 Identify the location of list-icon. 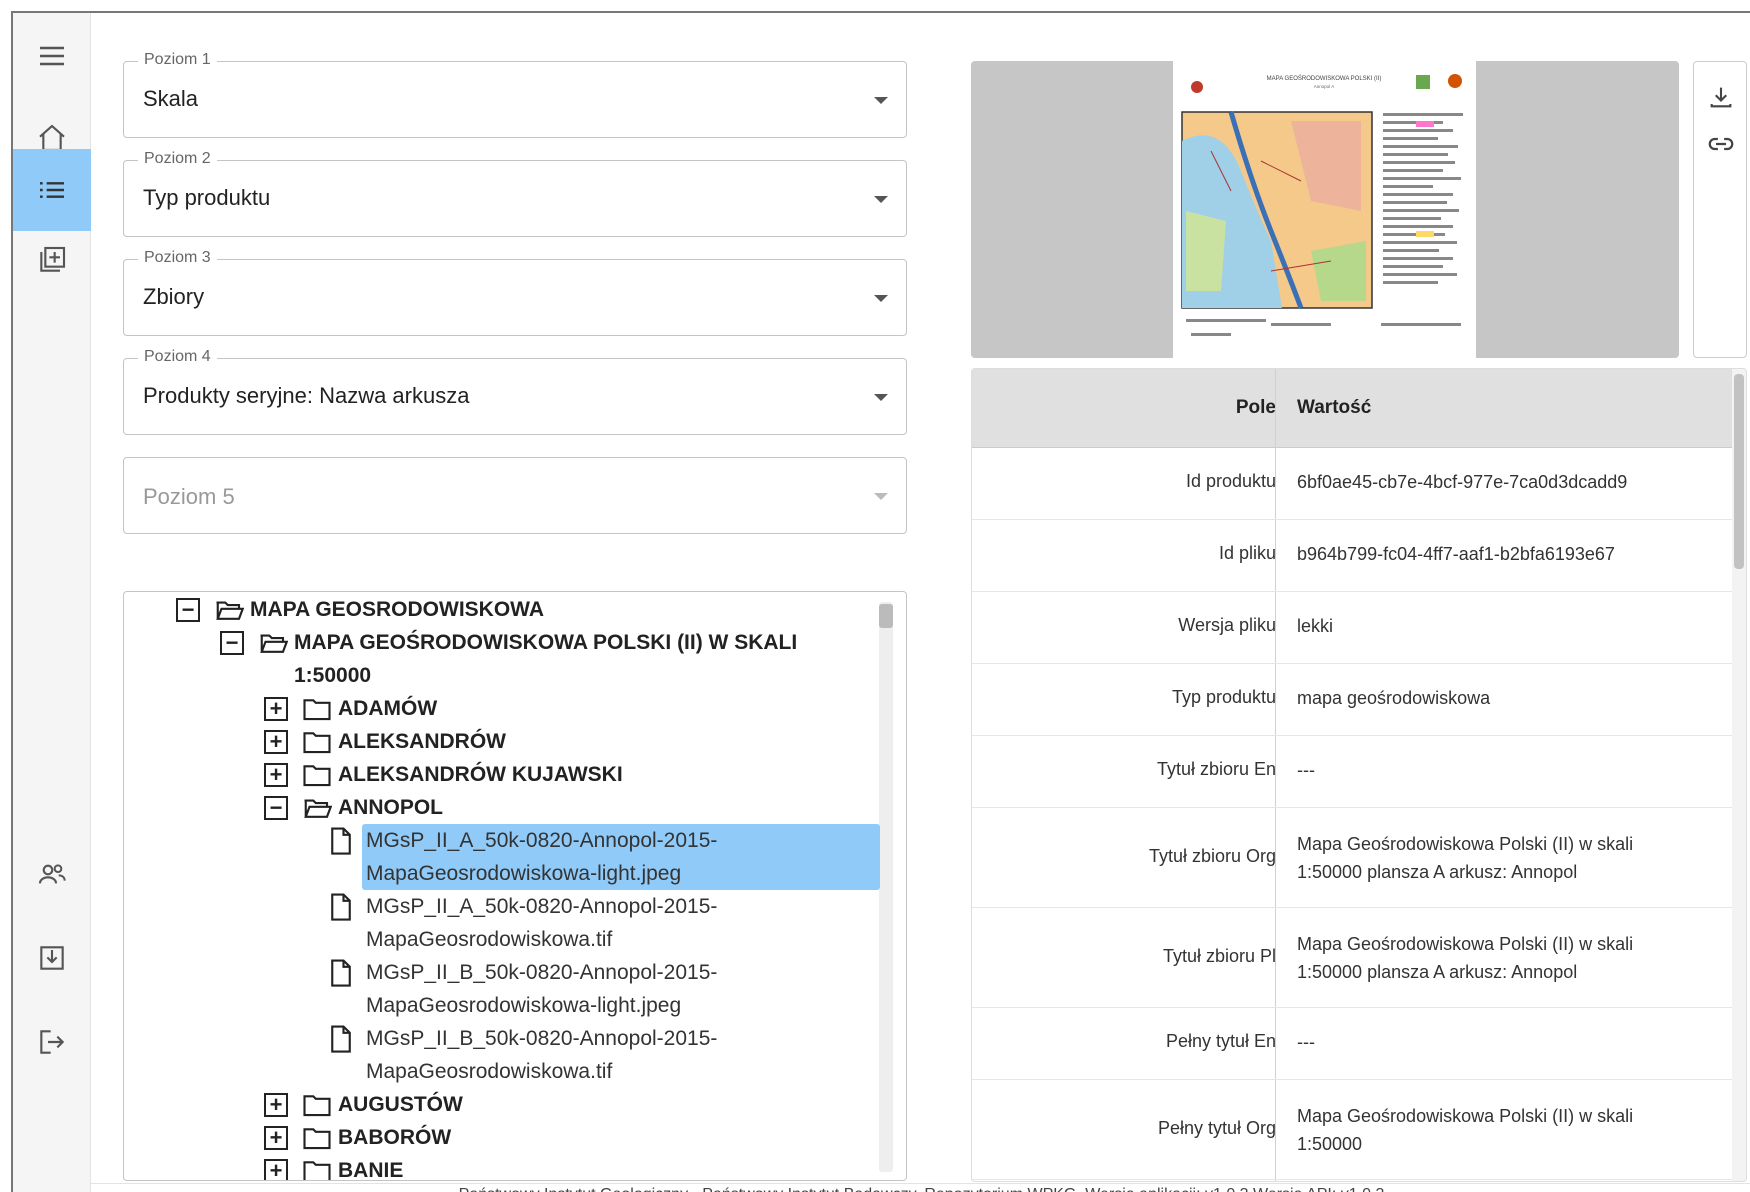
(52, 190).